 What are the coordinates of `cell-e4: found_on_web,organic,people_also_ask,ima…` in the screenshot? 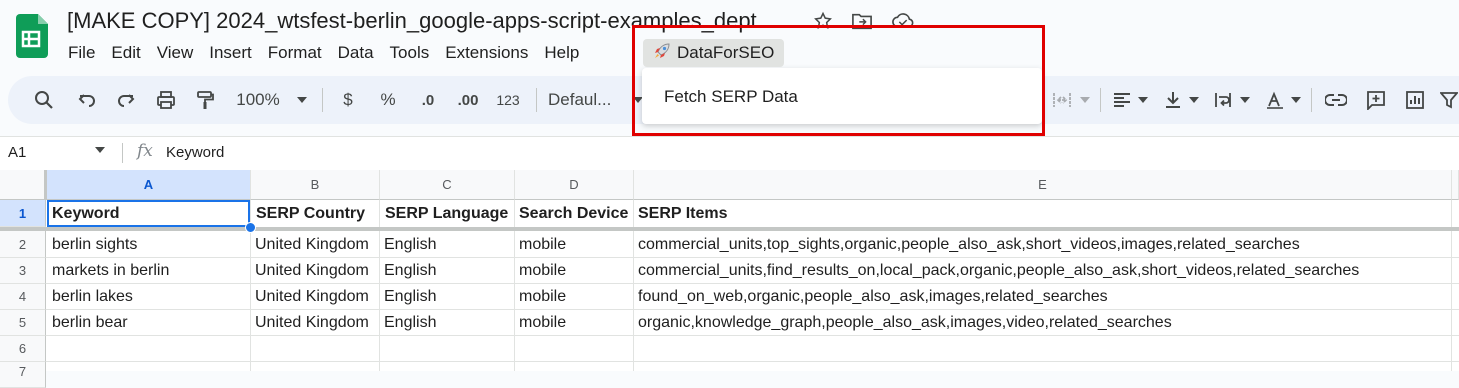 It's located at (873, 297).